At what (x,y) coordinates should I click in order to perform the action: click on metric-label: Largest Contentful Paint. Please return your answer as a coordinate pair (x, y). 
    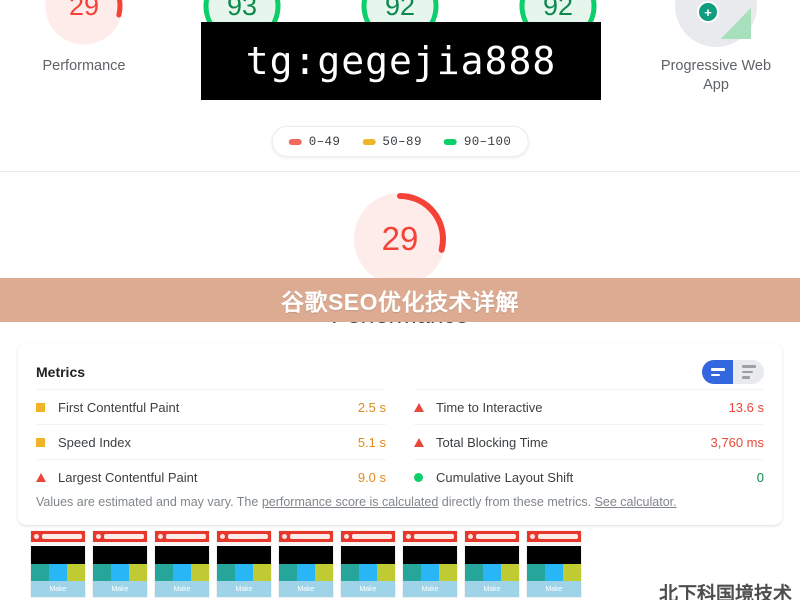
    Looking at the image, I should click on (128, 477).